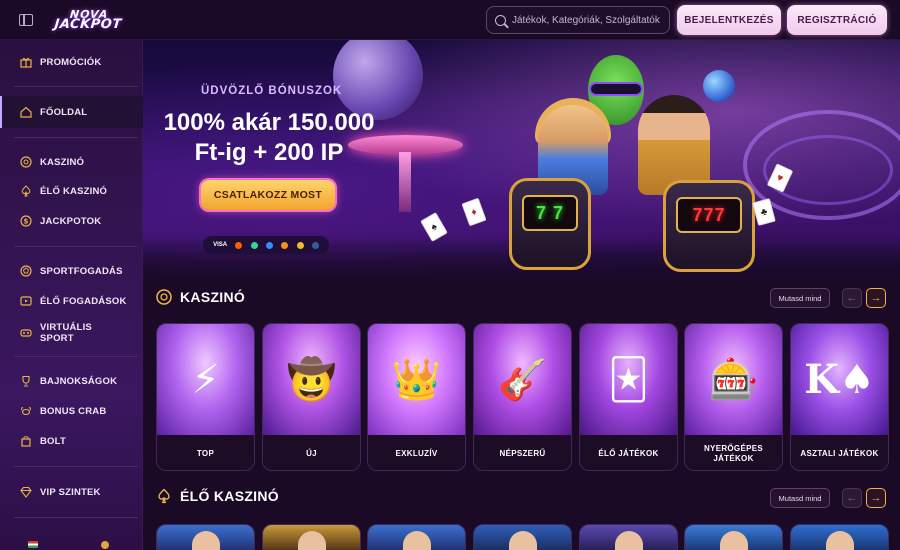 This screenshot has width=900, height=550. I want to click on visa-logo: VISA, so click(220, 245).